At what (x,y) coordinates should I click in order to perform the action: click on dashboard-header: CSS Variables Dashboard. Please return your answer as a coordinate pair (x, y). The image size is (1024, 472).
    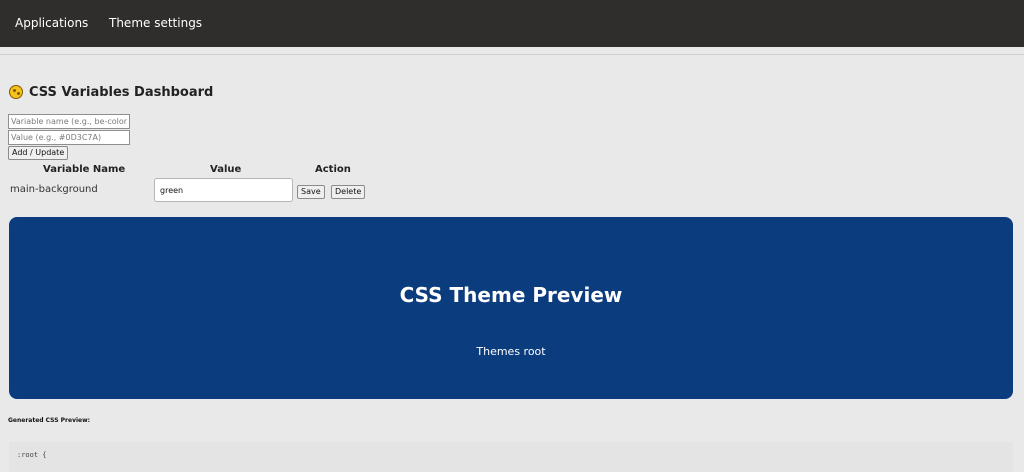
    Looking at the image, I should click on (111, 92).